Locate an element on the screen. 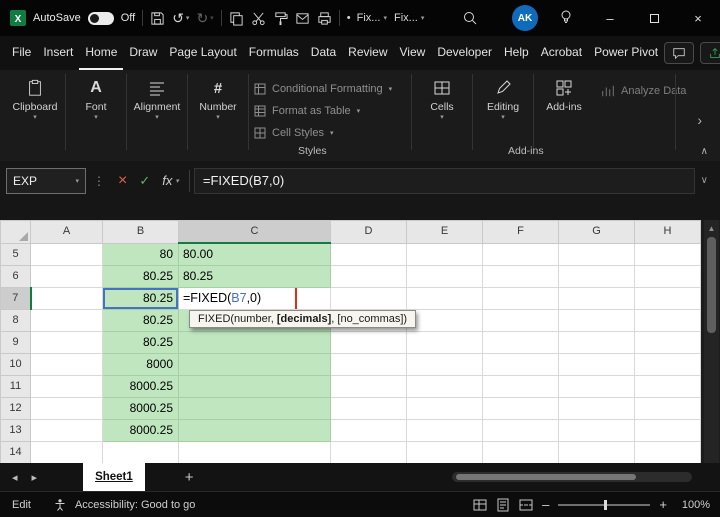  row-header-14: 14 is located at coordinates (15, 452).